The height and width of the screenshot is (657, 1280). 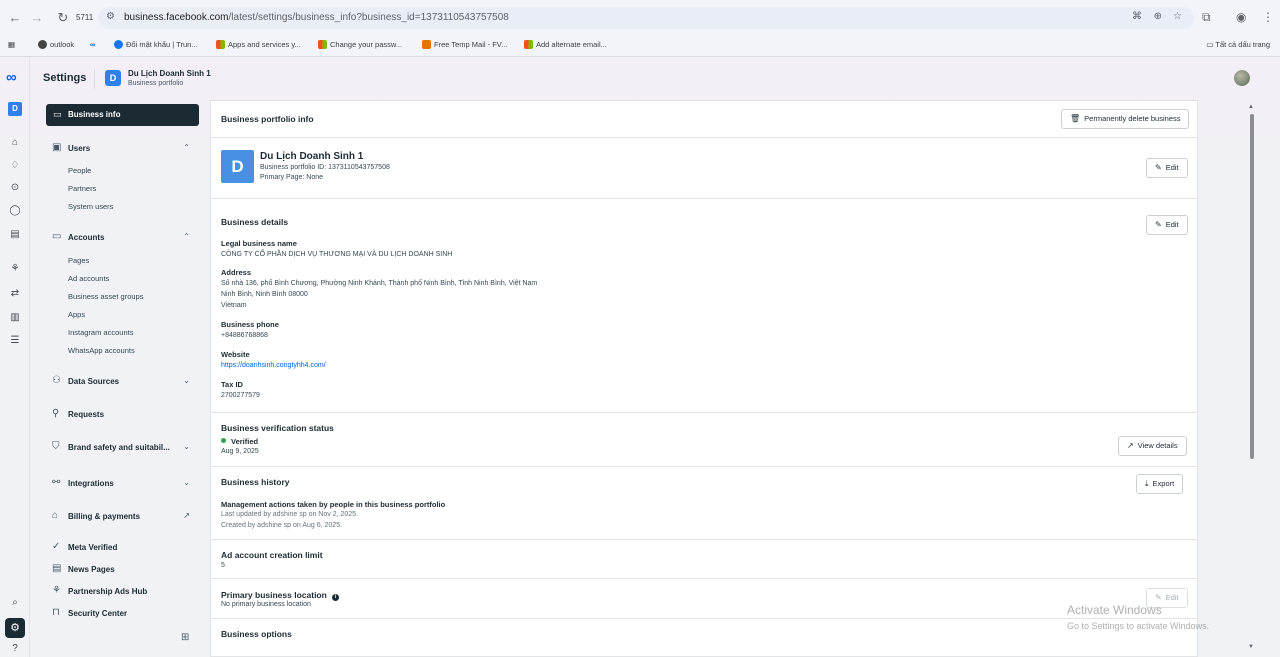 I want to click on edit-profile-button: ✎ Edit, so click(x=1167, y=168).